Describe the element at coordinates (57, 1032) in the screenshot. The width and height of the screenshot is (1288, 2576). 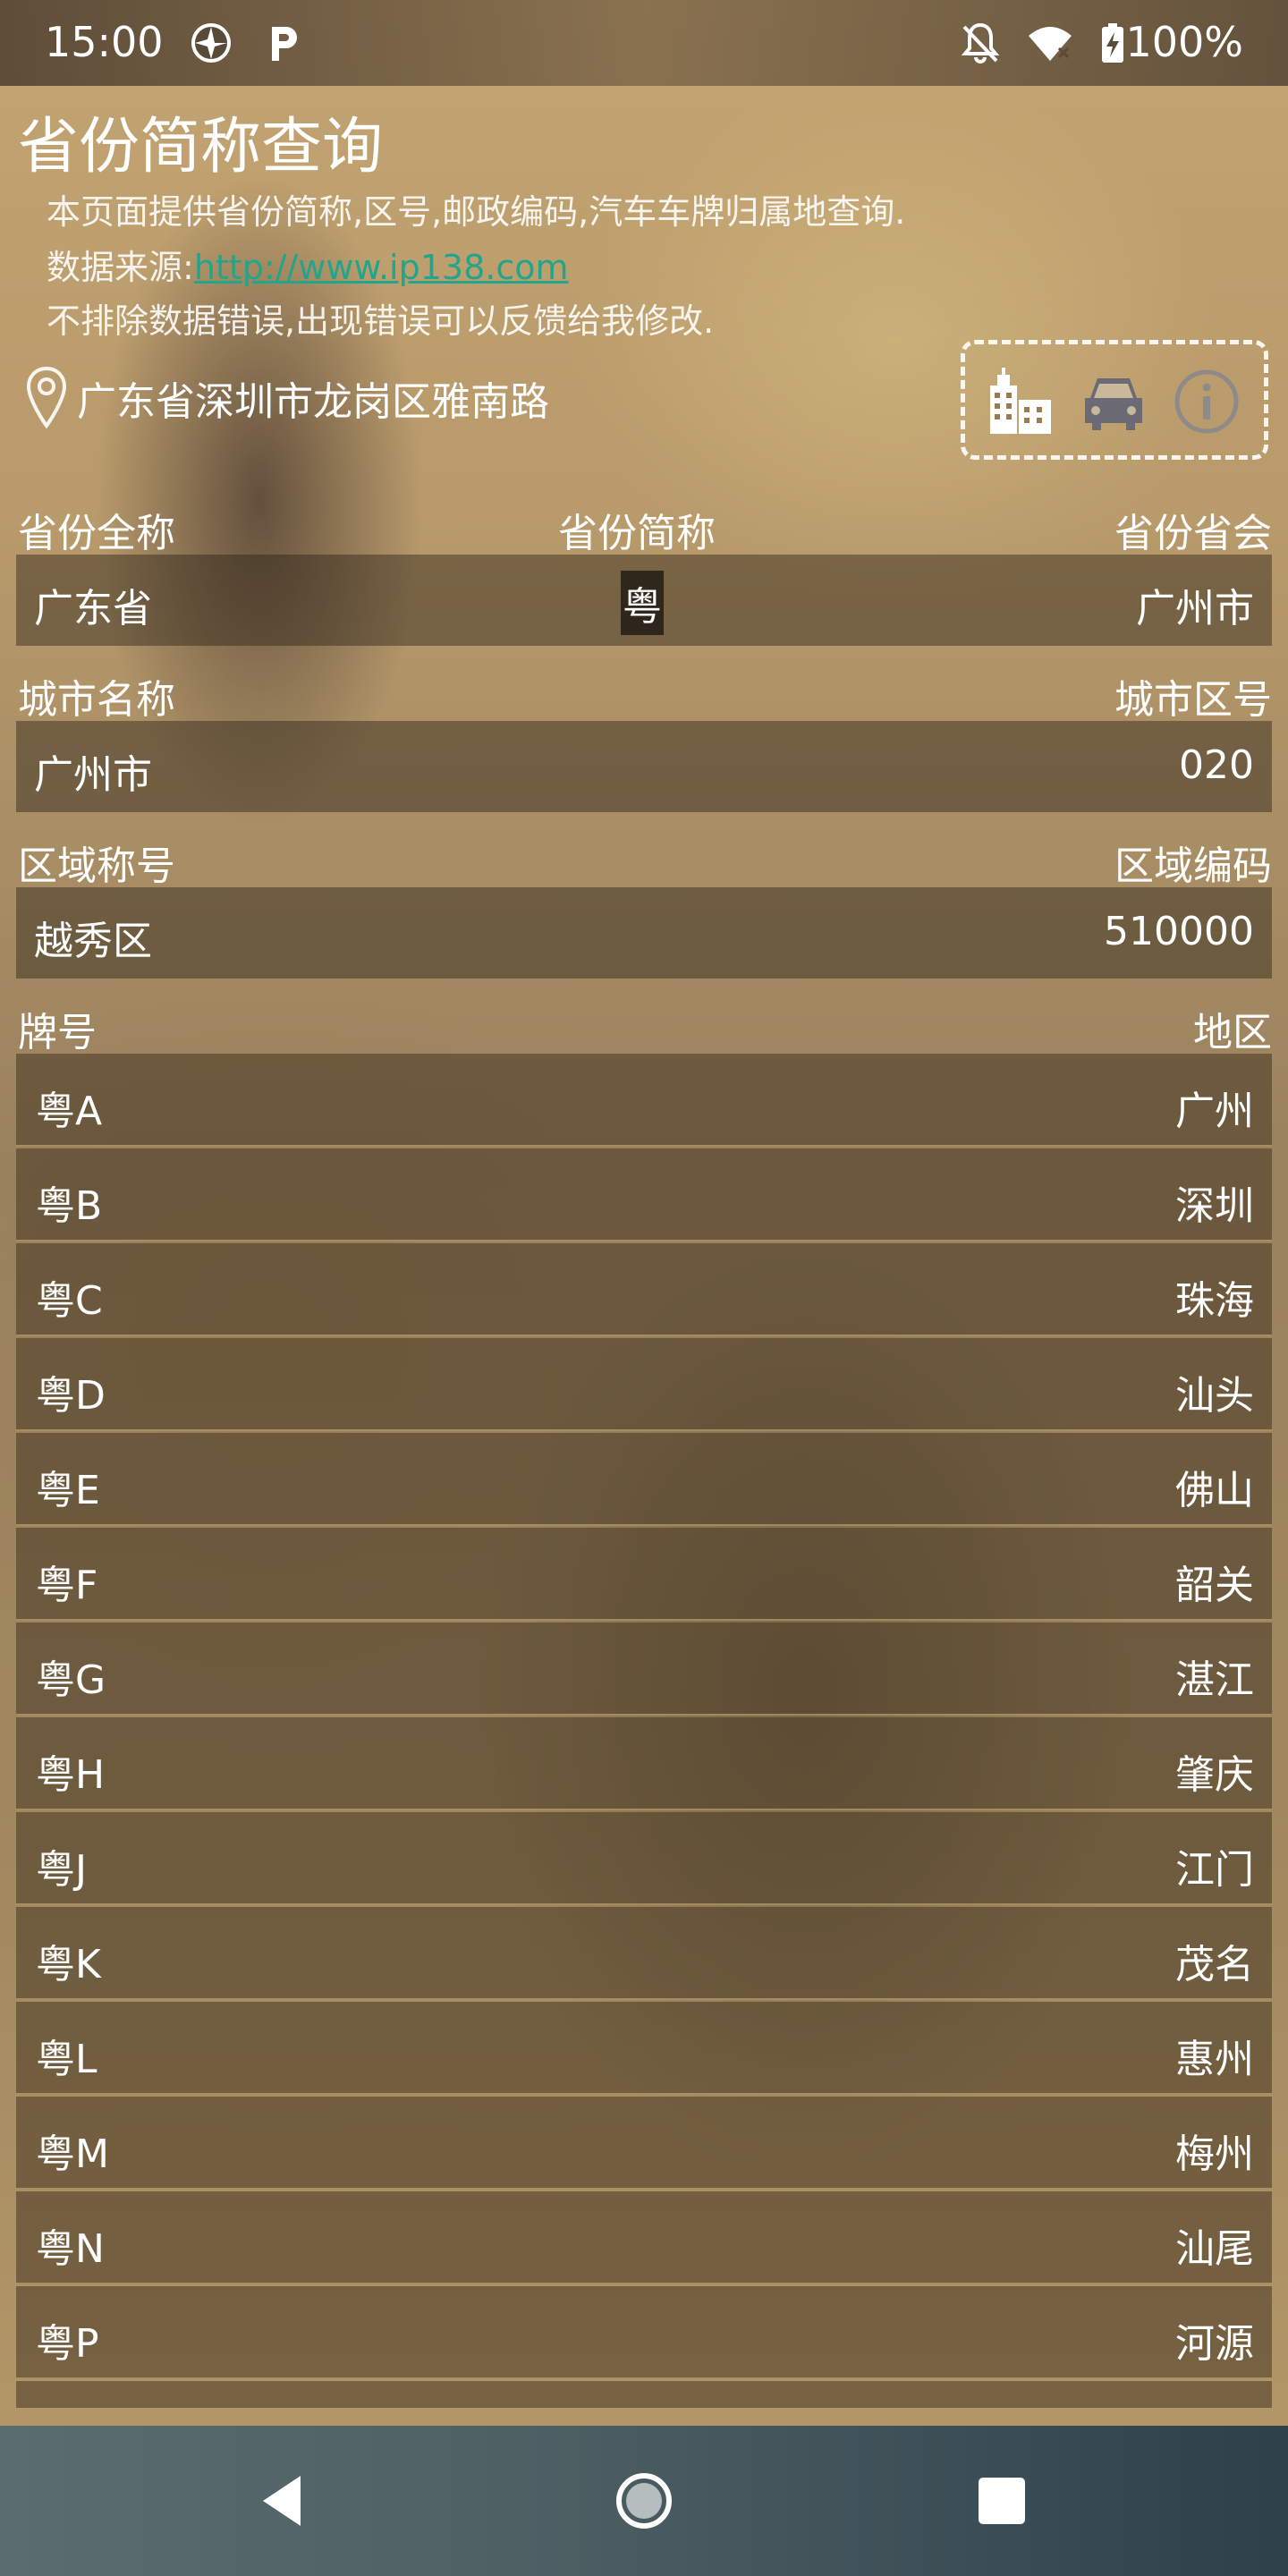
I see `label-plate: 牌号` at that location.